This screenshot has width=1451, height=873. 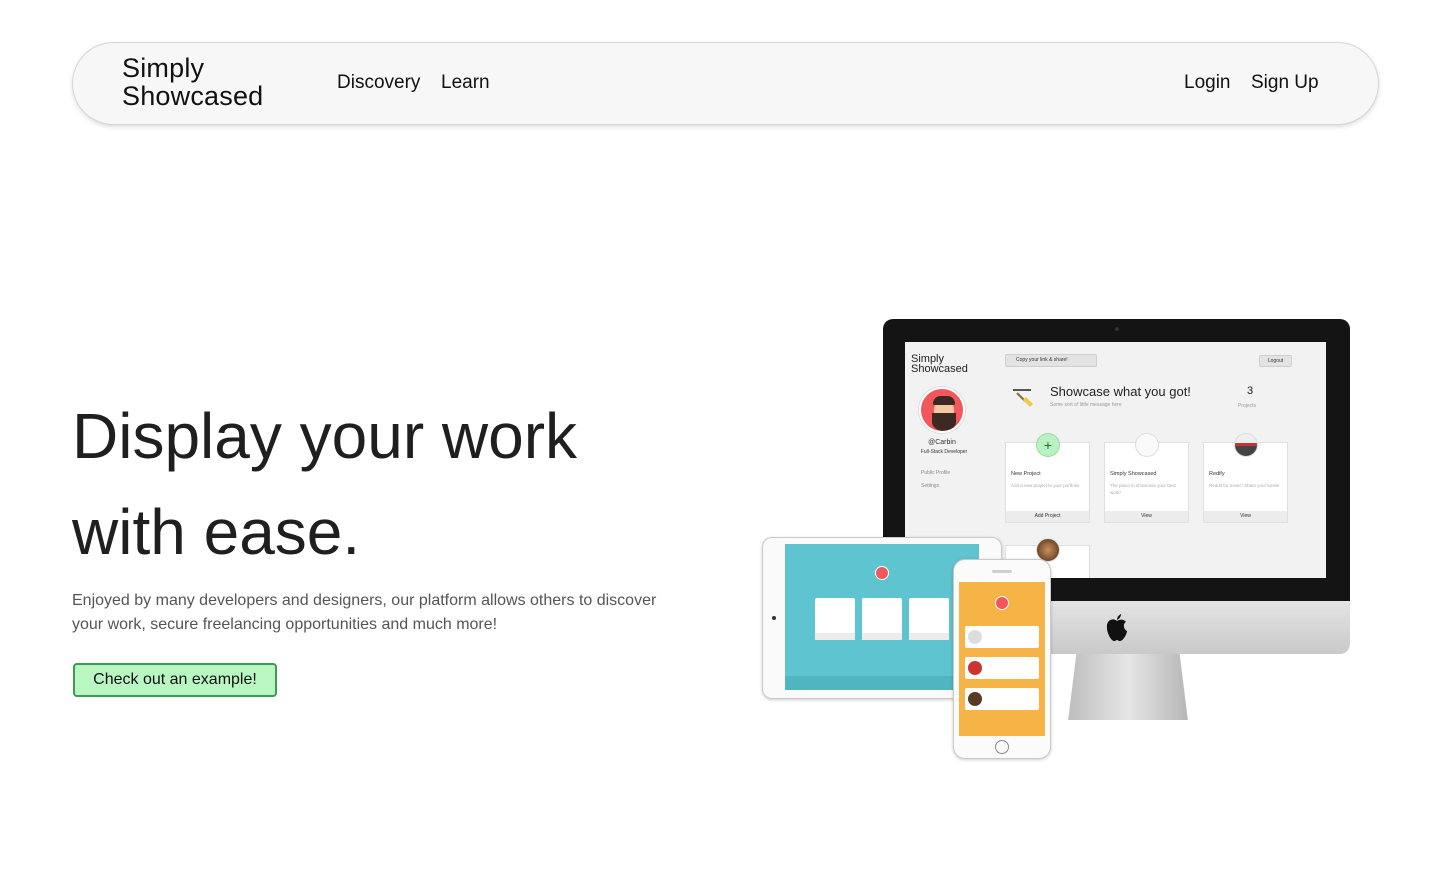 What do you see at coordinates (944, 422) in the screenshot?
I see `avatar-beard` at bounding box center [944, 422].